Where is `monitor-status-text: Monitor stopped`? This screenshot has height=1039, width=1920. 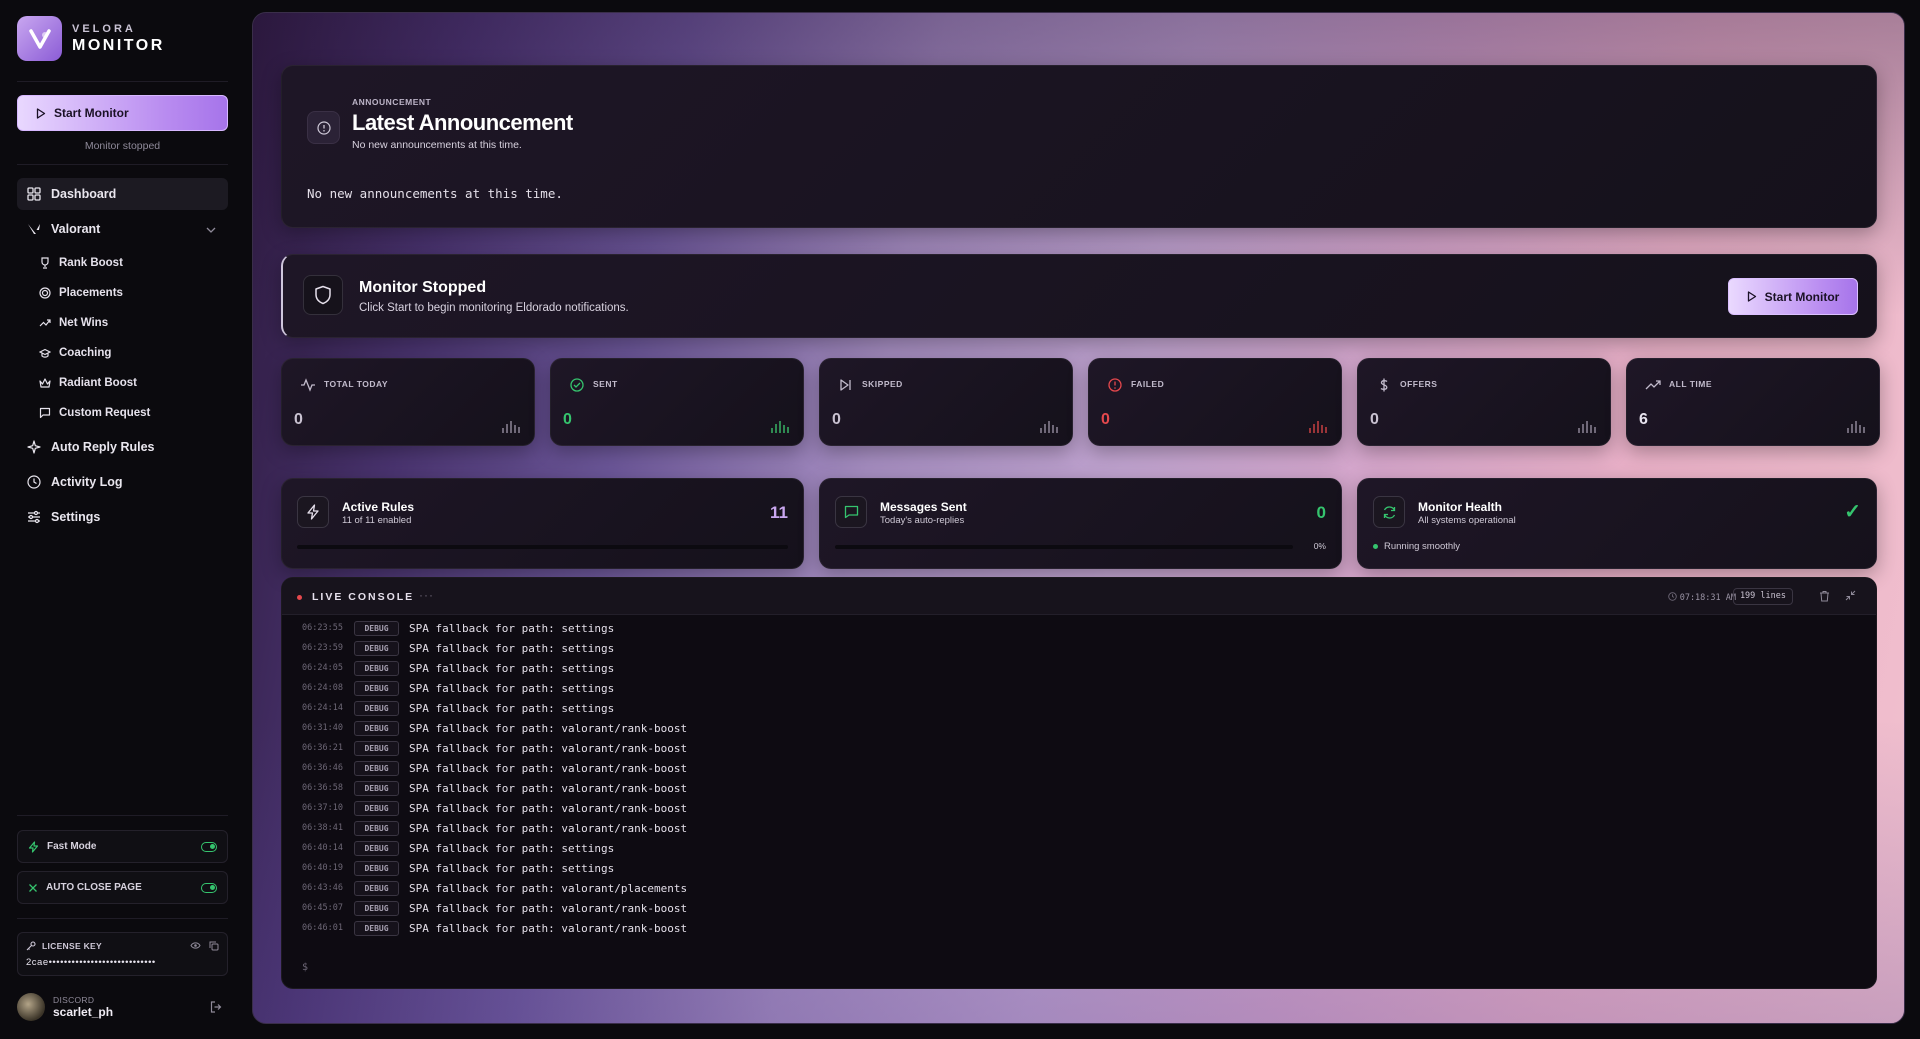 monitor-status-text: Monitor stopped is located at coordinates (122, 146).